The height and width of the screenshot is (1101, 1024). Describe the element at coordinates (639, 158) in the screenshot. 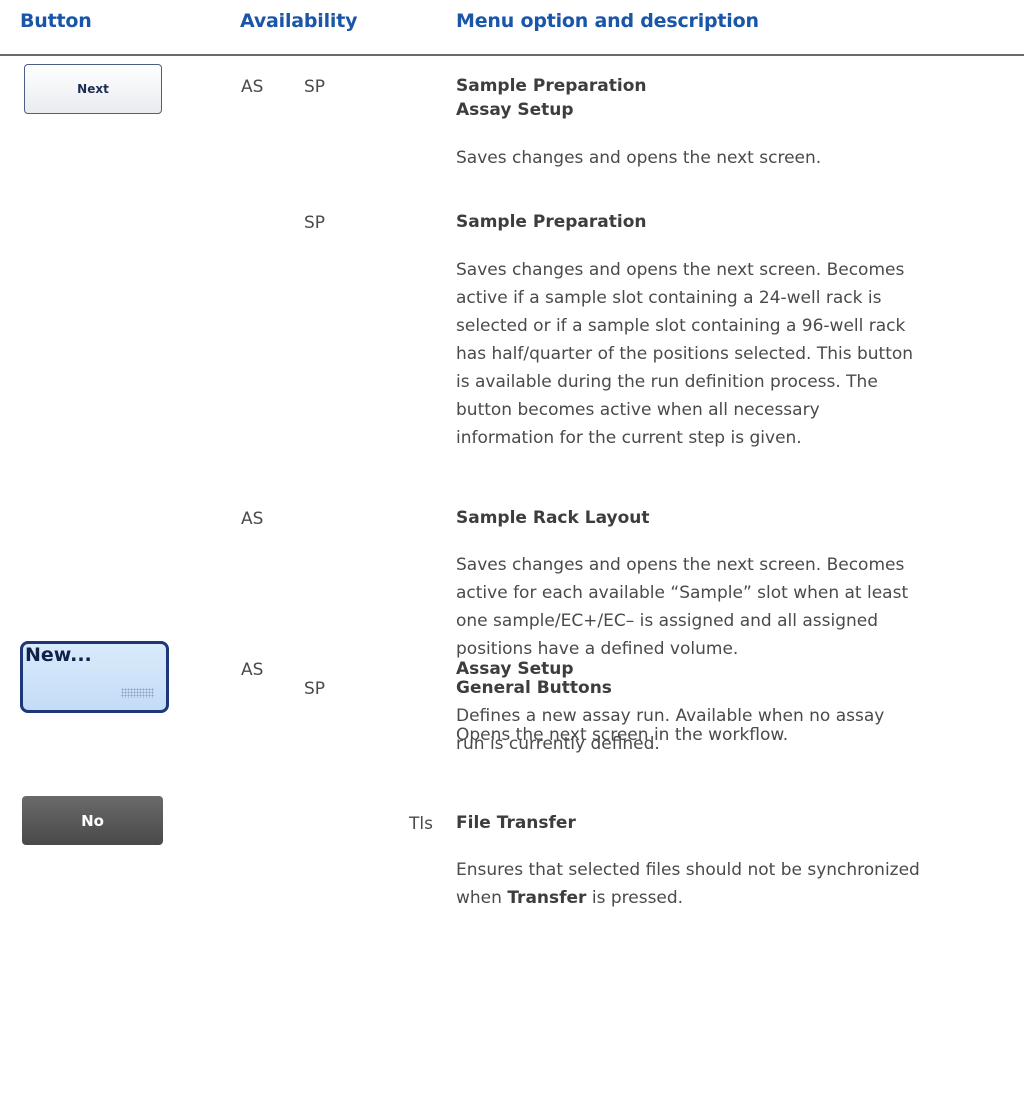

I see `menu-option-description: Saves changes and opens the next screen.` at that location.